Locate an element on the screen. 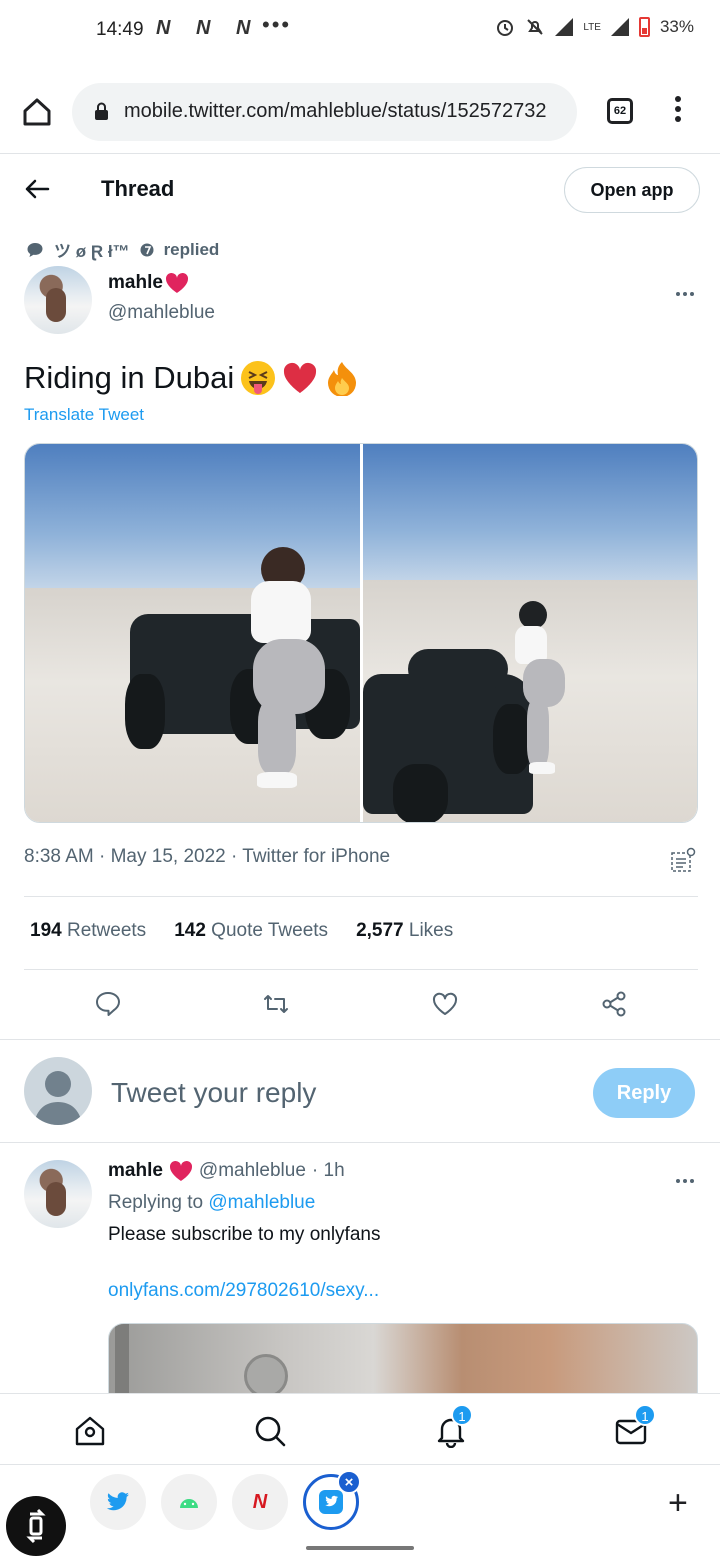  tweet-actions is located at coordinates (360, 1005).